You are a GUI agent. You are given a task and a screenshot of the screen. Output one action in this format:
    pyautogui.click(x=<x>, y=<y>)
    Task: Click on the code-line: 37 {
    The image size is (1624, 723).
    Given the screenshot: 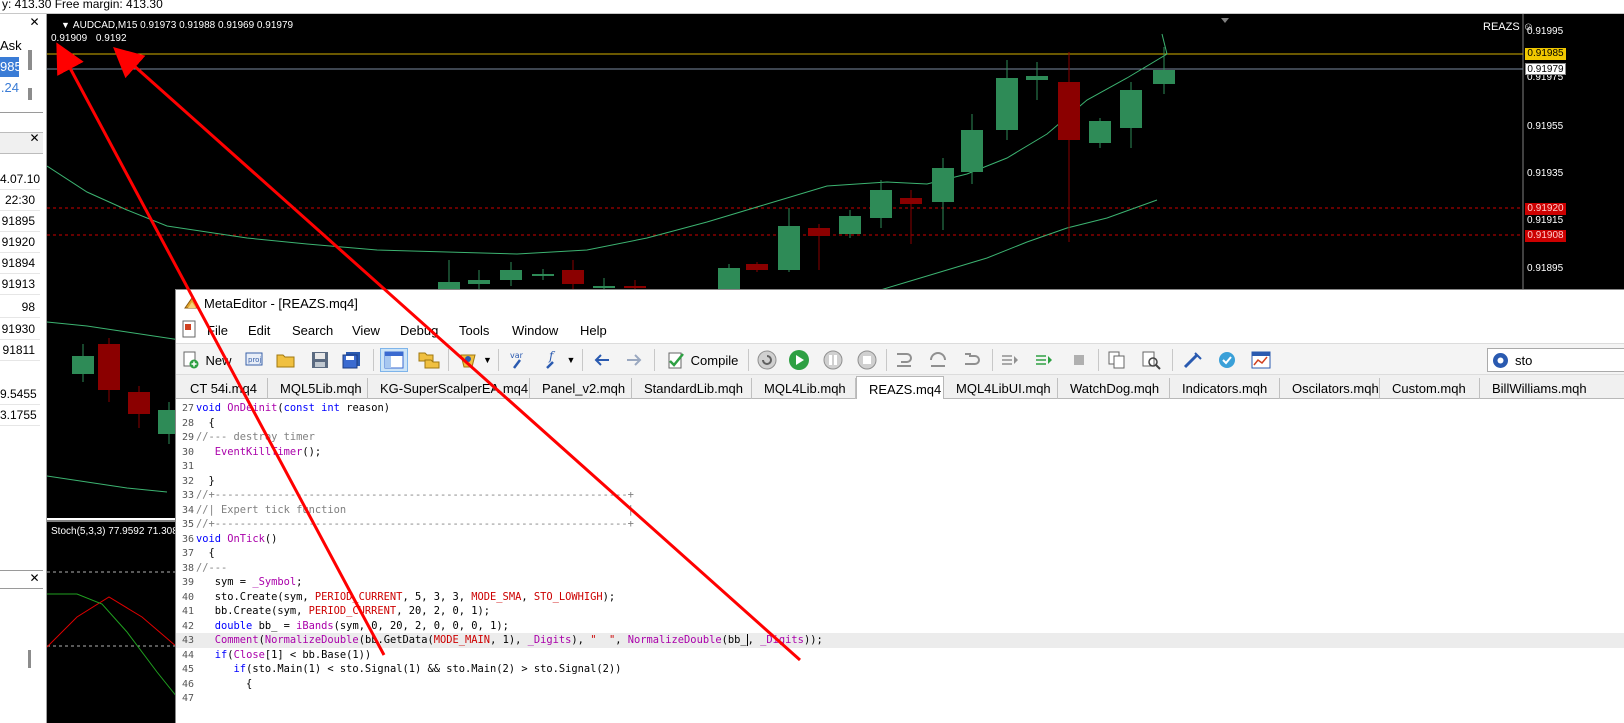 What is the action you would take?
    pyautogui.click(x=900, y=553)
    